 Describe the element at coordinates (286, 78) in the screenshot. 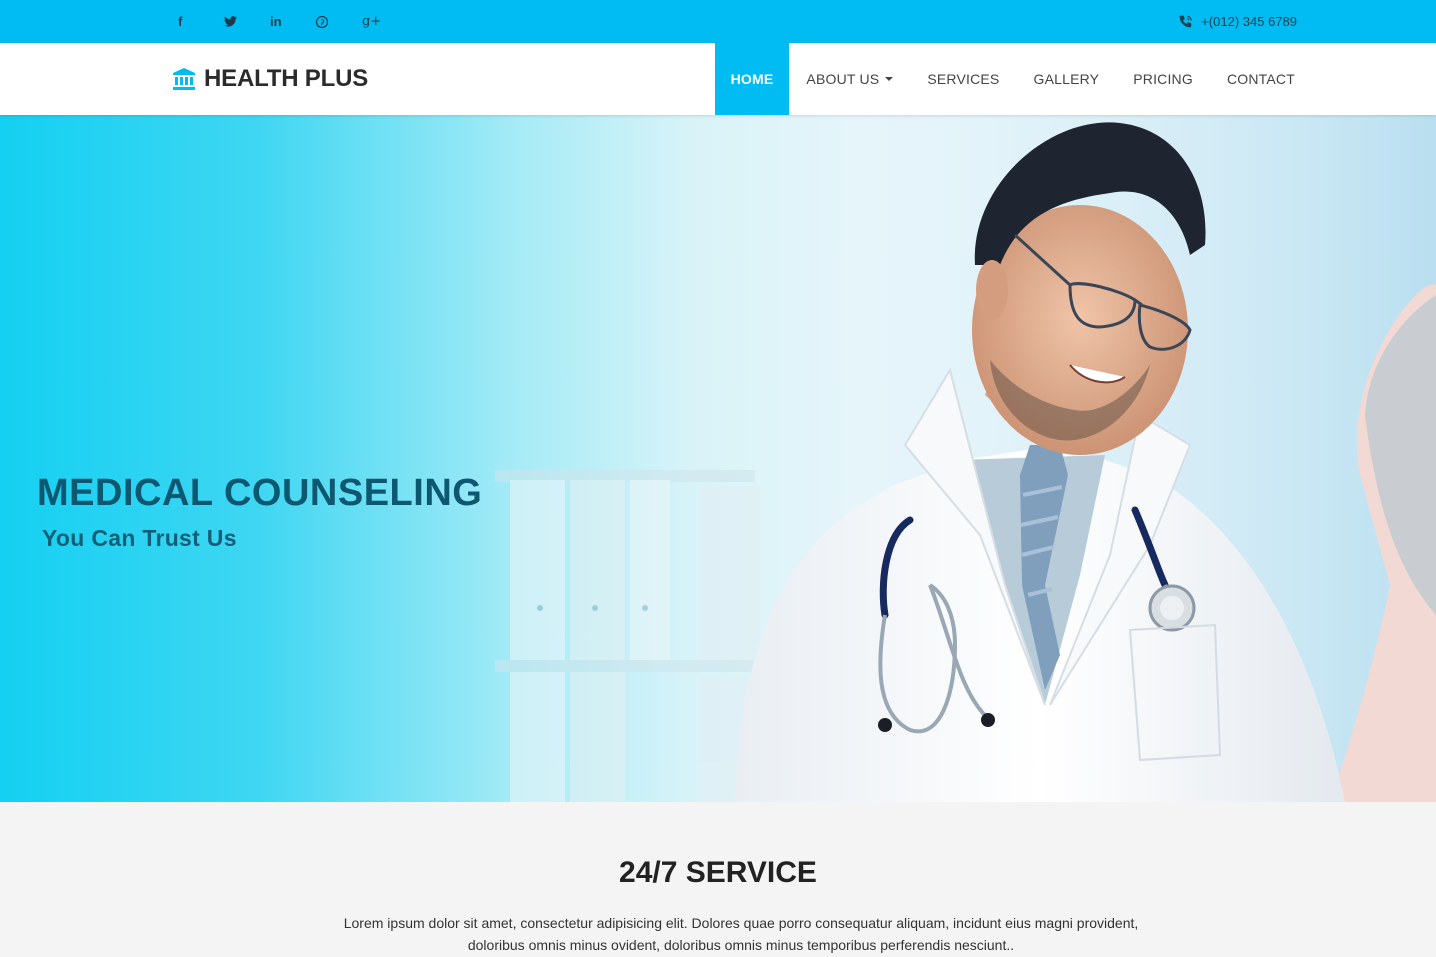

I see `brand-name: HEALTH PLUS` at that location.